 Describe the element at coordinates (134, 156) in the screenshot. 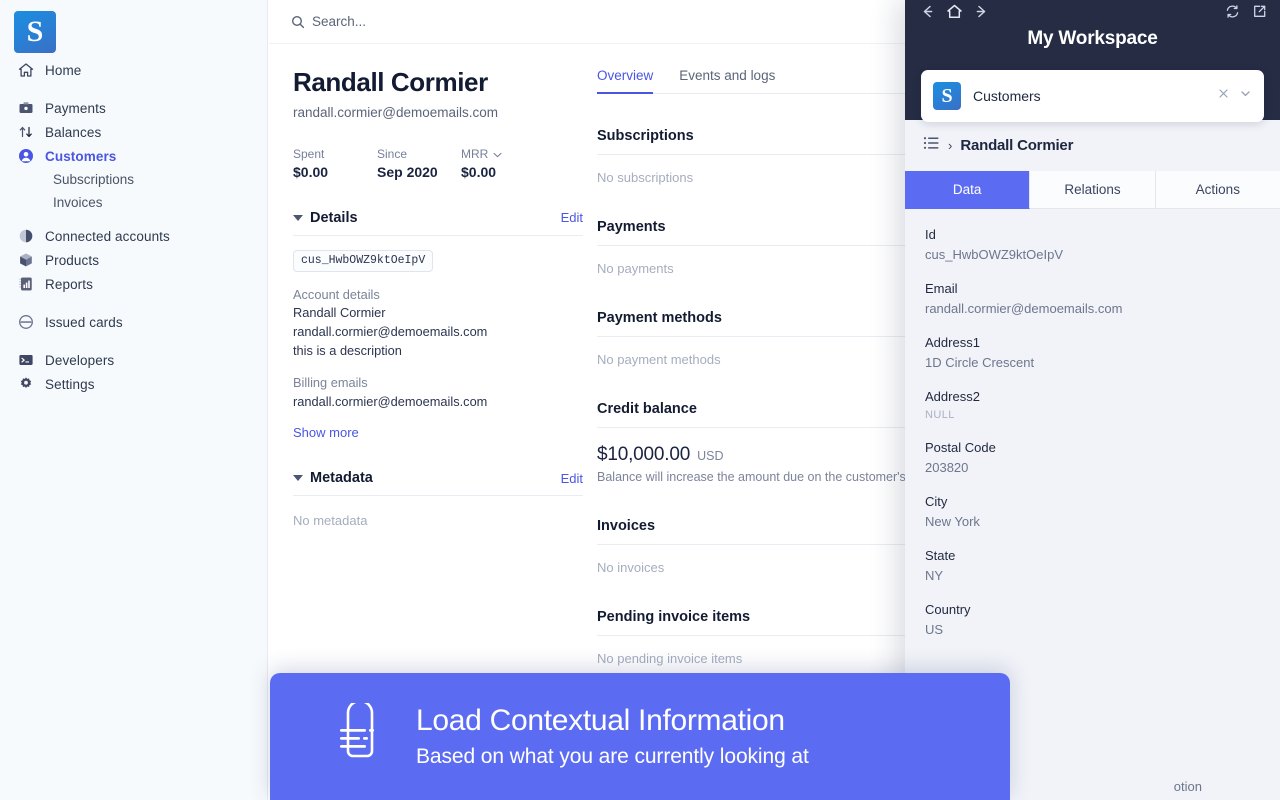

I see `sidebar-item-customers: Customers` at that location.